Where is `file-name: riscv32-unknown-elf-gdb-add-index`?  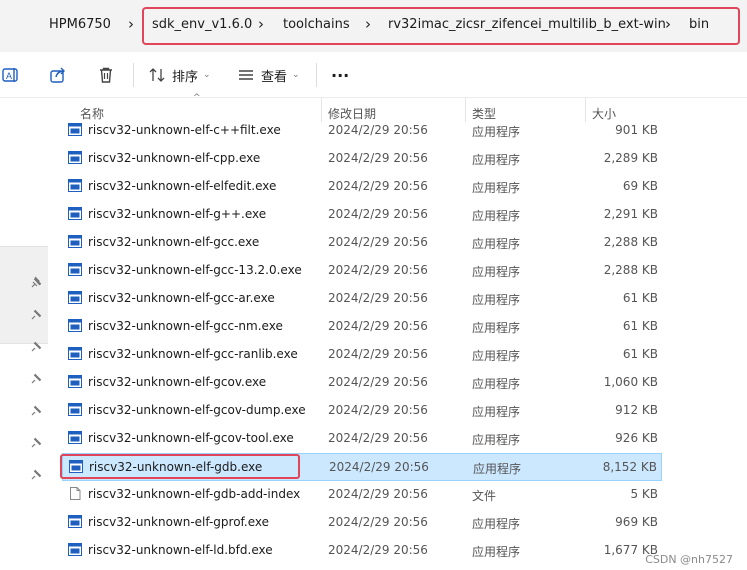
file-name: riscv32-unknown-elf-gdb-add-index is located at coordinates (194, 494).